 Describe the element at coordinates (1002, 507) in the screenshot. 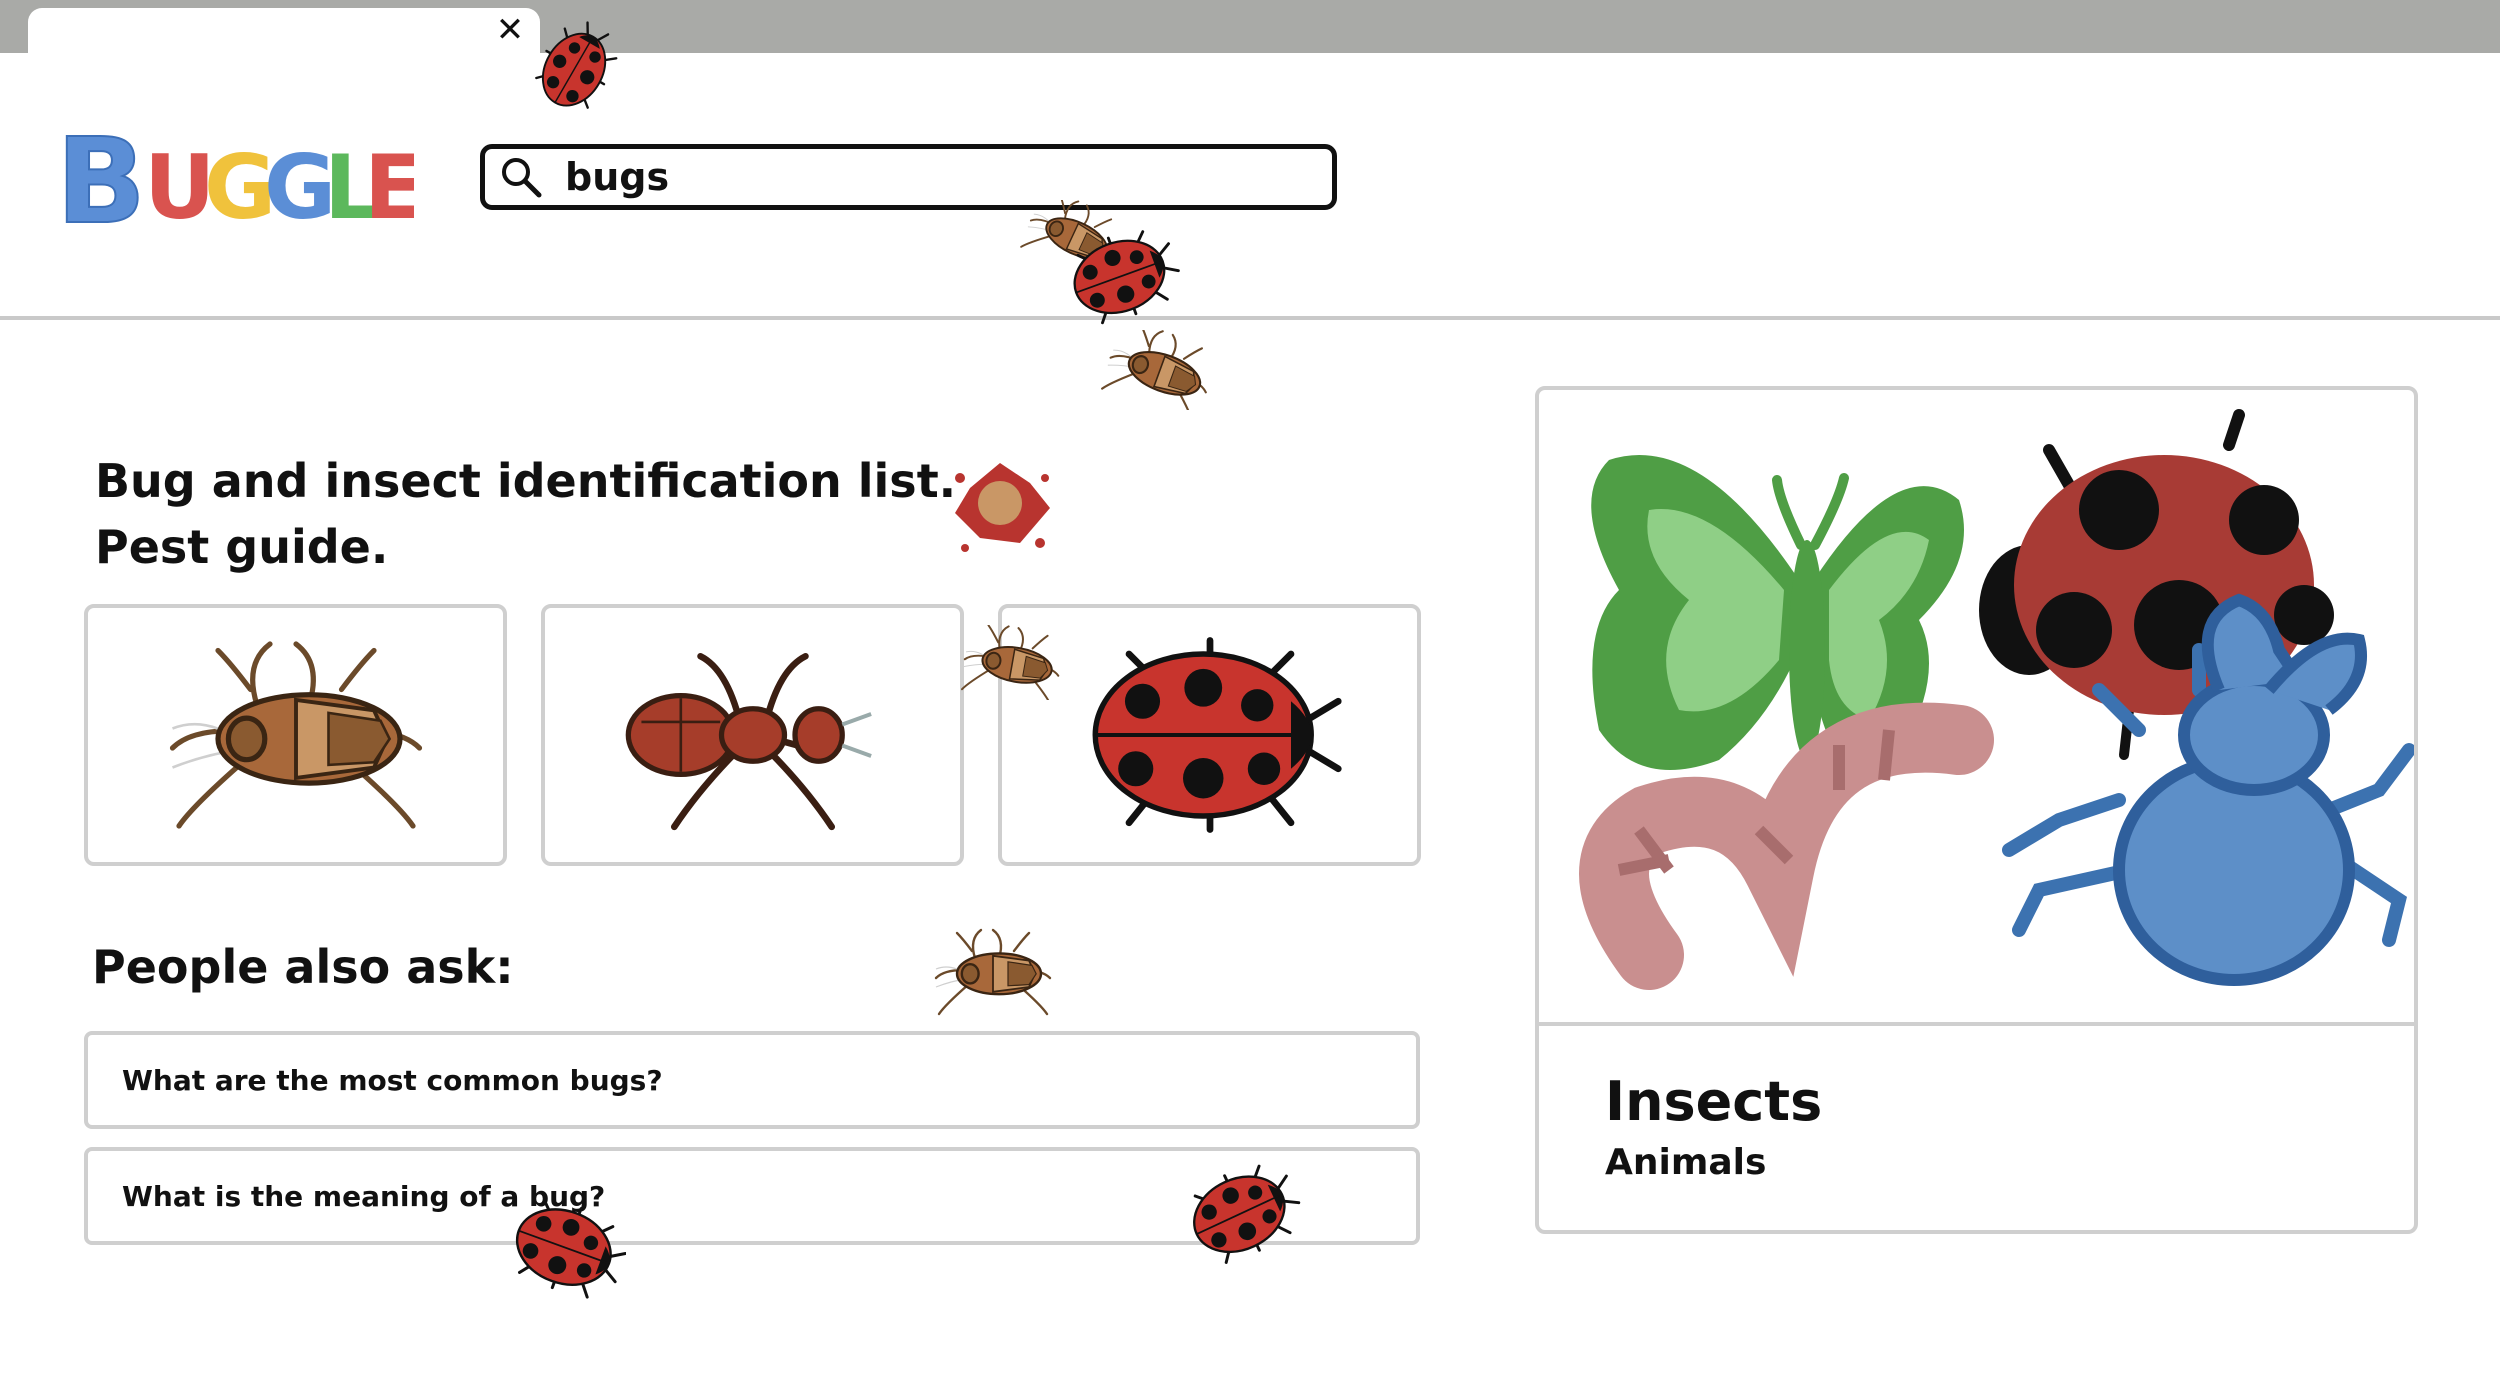

I see `squashed-bug-icon` at that location.